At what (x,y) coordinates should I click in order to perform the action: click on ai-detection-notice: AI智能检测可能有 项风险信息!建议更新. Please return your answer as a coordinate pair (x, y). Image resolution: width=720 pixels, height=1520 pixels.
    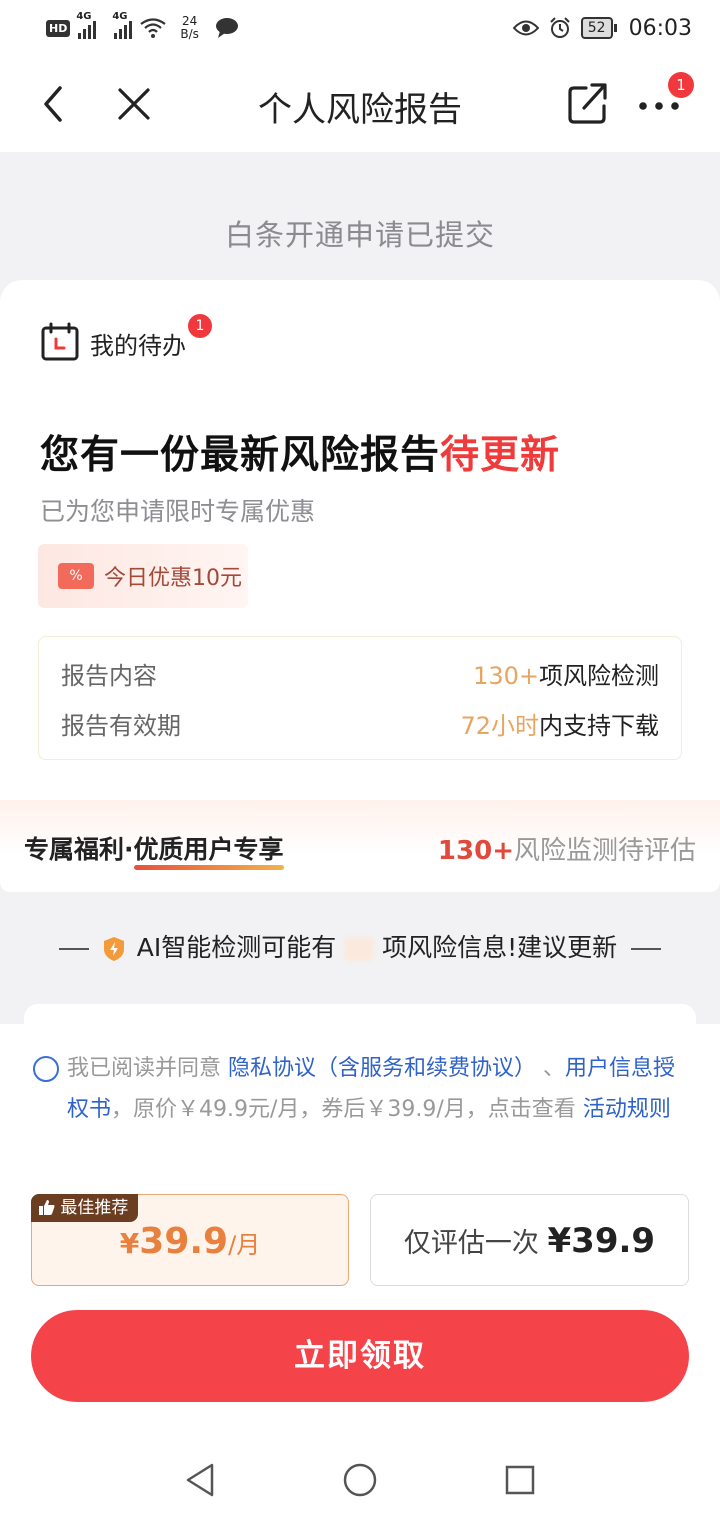
    Looking at the image, I should click on (360, 946).